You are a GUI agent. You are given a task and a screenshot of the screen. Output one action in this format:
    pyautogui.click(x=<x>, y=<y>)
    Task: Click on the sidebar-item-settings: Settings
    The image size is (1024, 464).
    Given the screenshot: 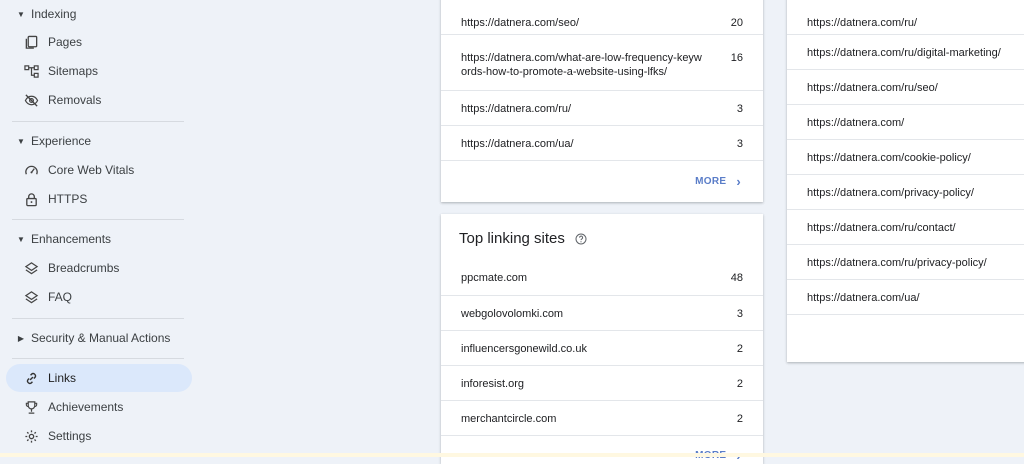 What is the action you would take?
    pyautogui.click(x=99, y=436)
    